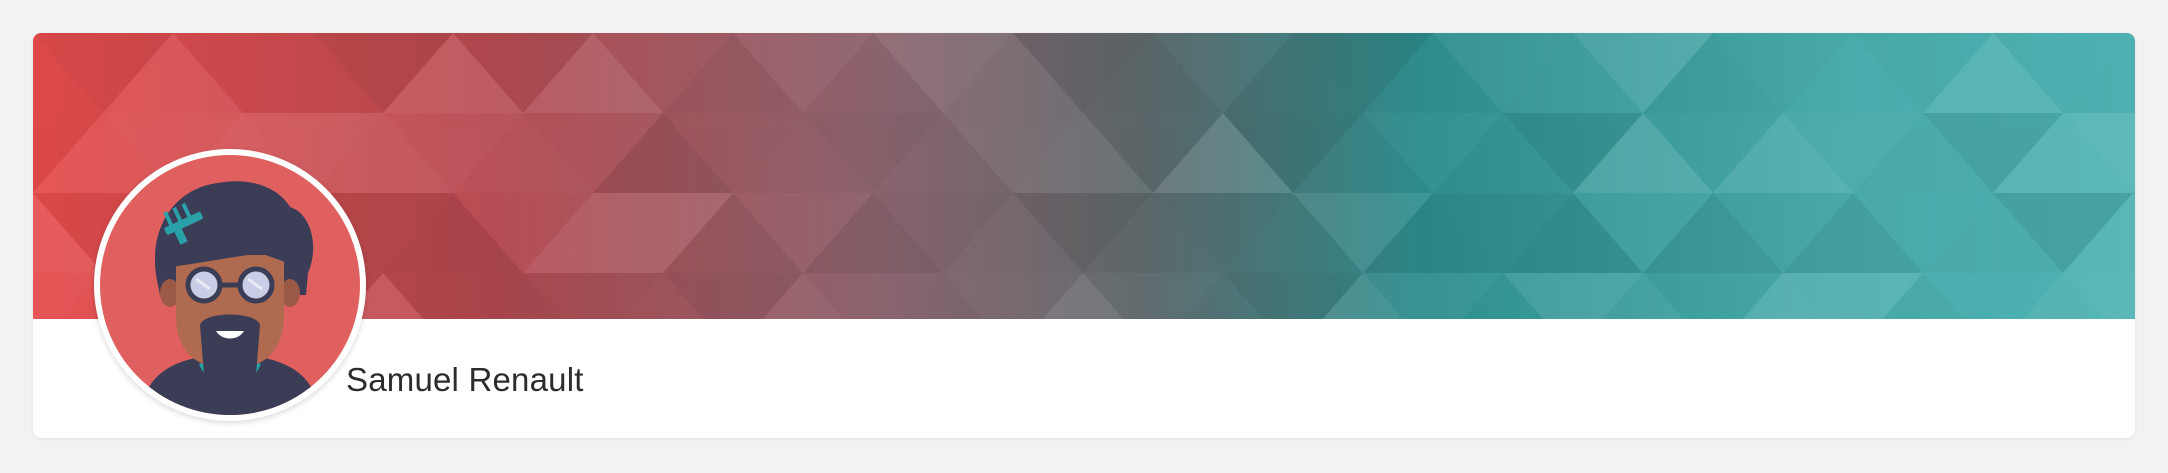 This screenshot has width=2168, height=473. I want to click on avatar, so click(230, 285).